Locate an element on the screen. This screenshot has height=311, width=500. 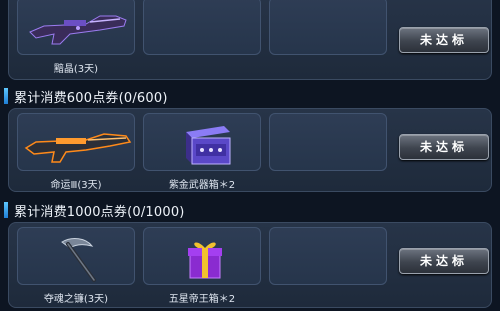
reward-label: 黯晶(3天) is located at coordinates (76, 69).